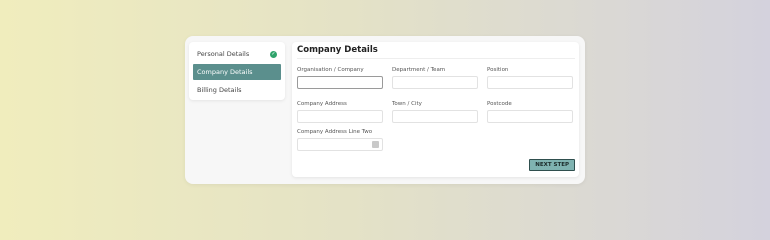 This screenshot has width=770, height=240. I want to click on department-input, so click(435, 82).